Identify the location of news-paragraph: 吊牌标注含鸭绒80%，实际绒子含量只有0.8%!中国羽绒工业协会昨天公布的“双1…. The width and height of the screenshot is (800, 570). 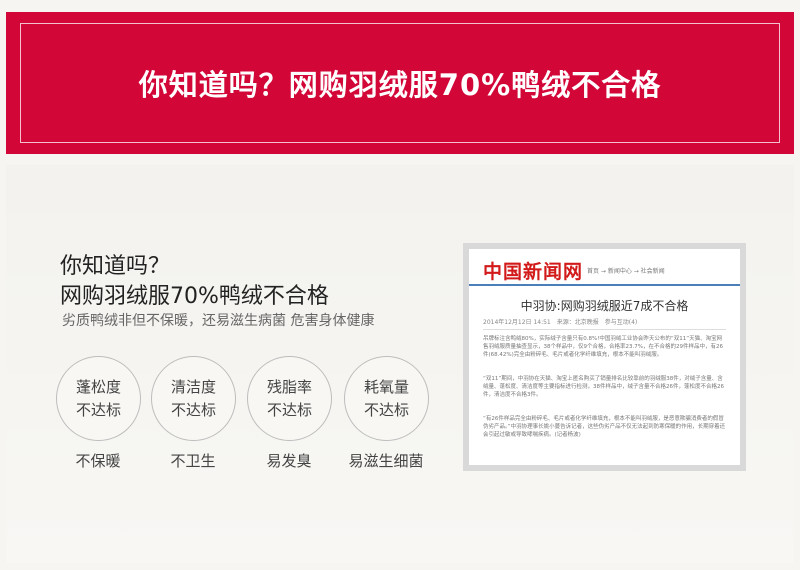
(603, 347).